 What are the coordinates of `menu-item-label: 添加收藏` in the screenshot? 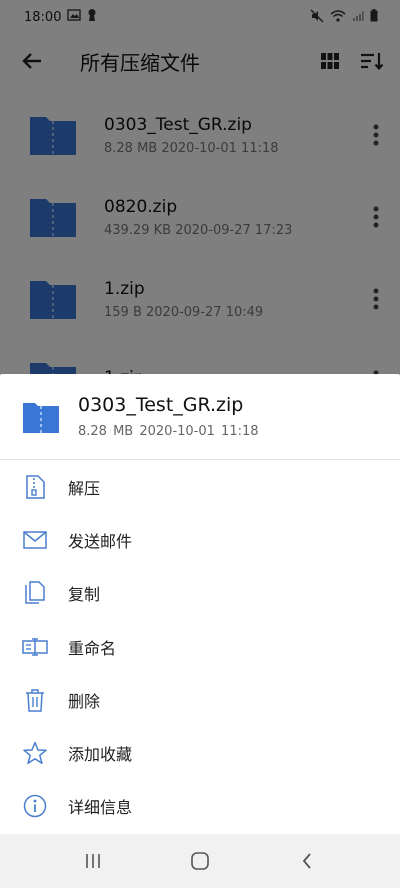 It's located at (100, 755).